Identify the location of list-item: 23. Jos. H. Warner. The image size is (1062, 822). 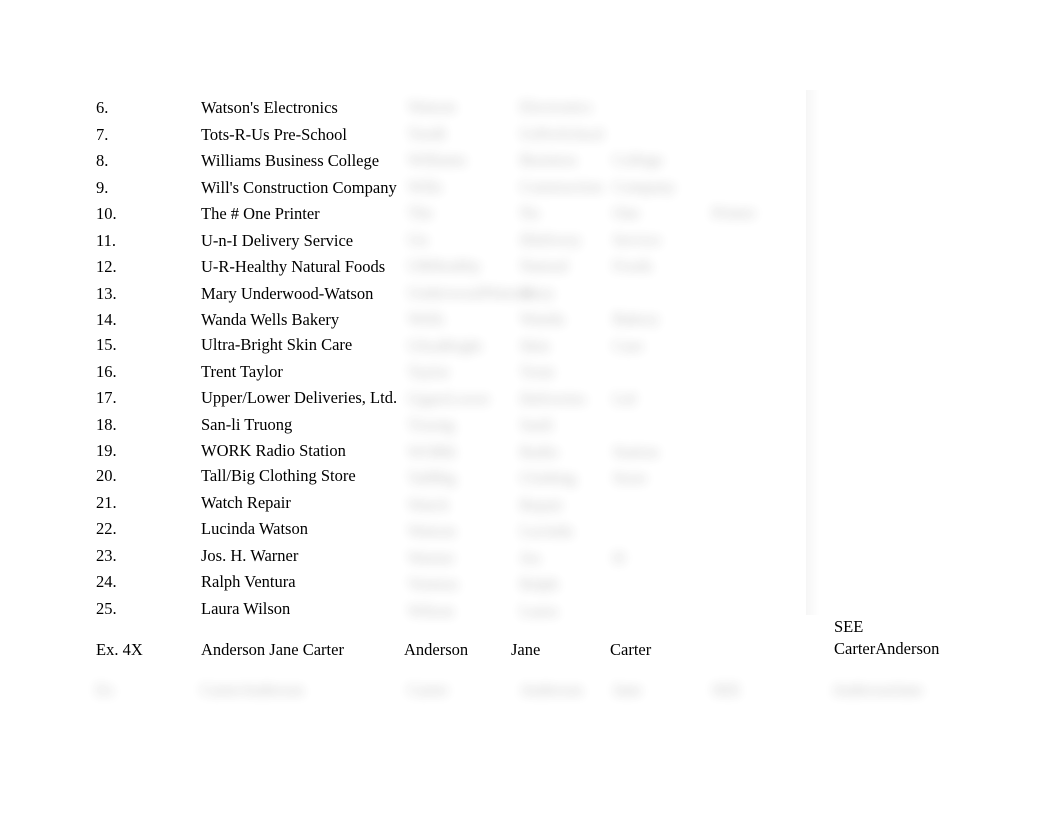
(200, 556).